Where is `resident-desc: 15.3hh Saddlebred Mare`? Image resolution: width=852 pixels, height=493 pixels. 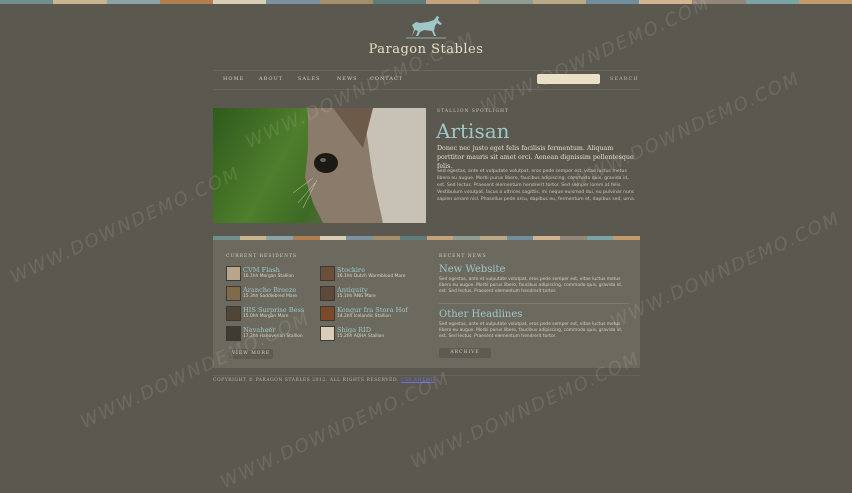
resident-desc: 15.3hh Saddlebred Mare is located at coordinates (270, 296).